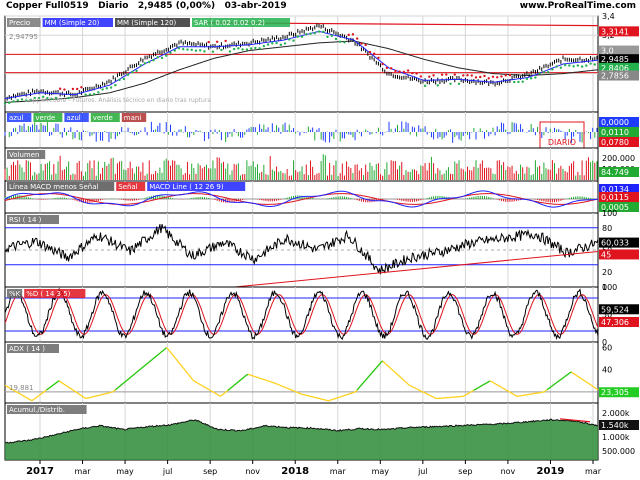  What do you see at coordinates (133, 118) in the screenshot?
I see `legend-label: mani` at bounding box center [133, 118].